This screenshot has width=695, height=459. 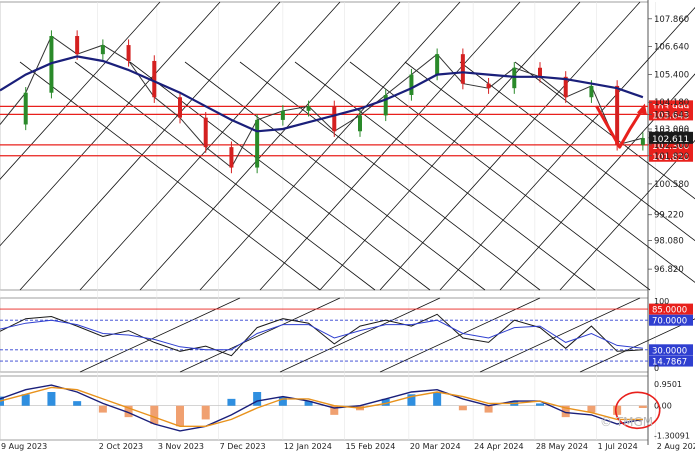 I want to click on price-tick-label-9: 101.820, so click(x=671, y=157).